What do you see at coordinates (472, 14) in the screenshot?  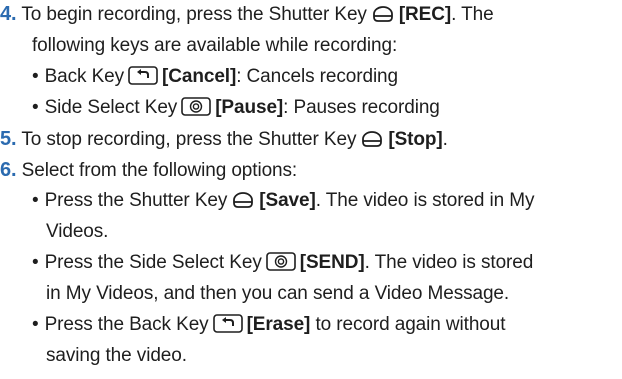 I see `step-text: . The` at bounding box center [472, 14].